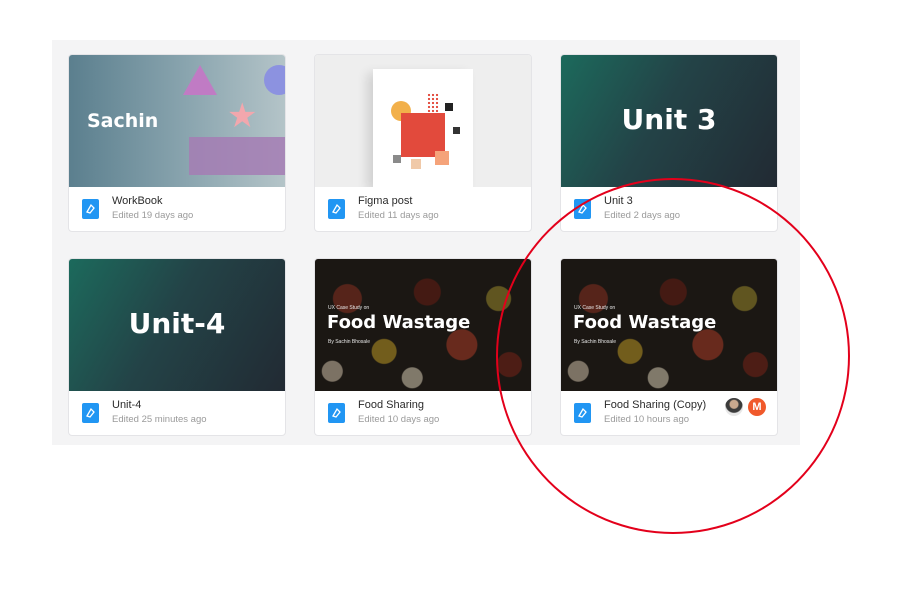  Describe the element at coordinates (397, 159) in the screenshot. I see `grey-square` at that location.